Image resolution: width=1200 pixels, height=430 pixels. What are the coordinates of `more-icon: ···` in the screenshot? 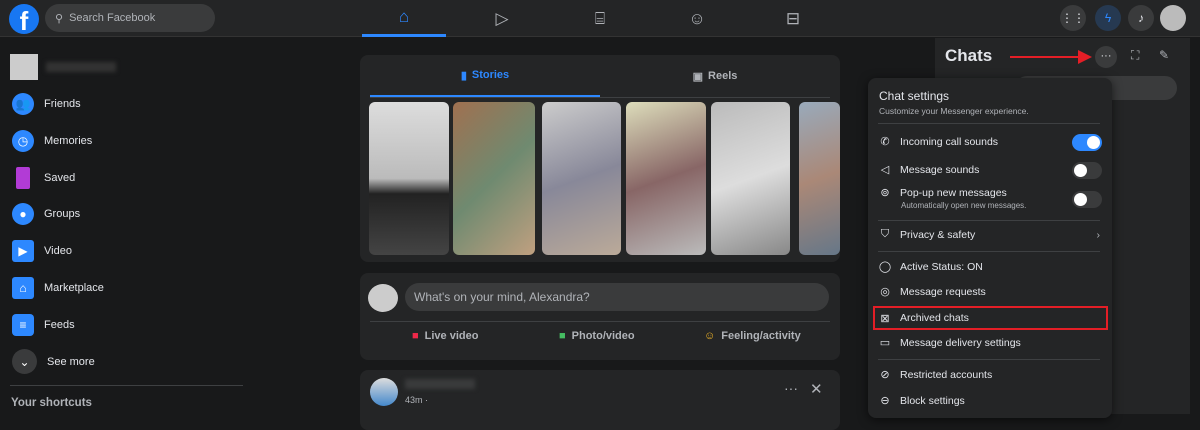 It's located at (791, 388).